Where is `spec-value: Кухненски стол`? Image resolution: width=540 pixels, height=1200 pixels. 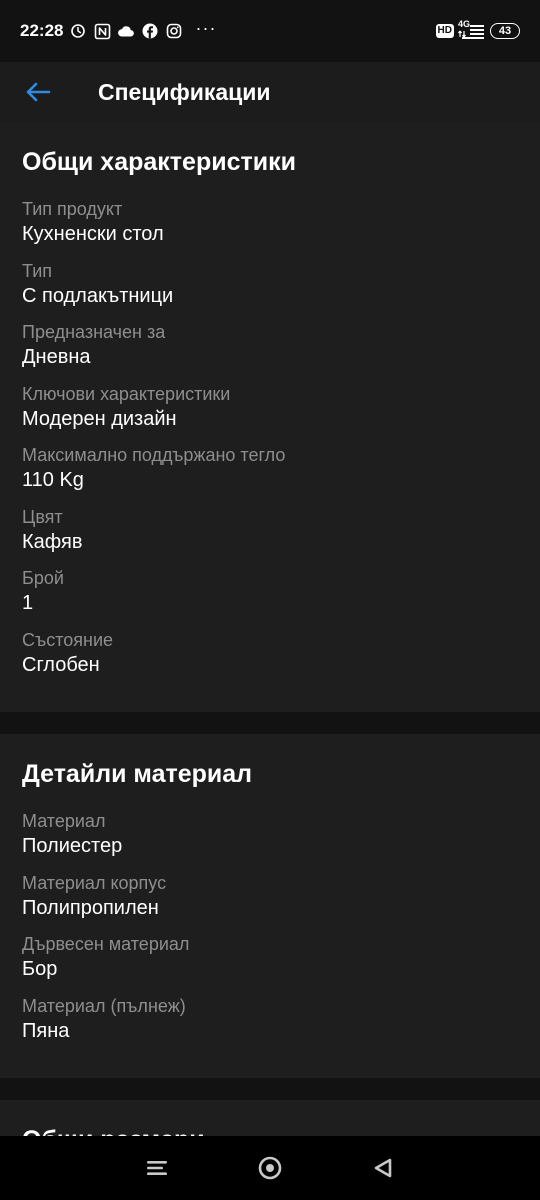
spec-value: Кухненски стол is located at coordinates (93, 234).